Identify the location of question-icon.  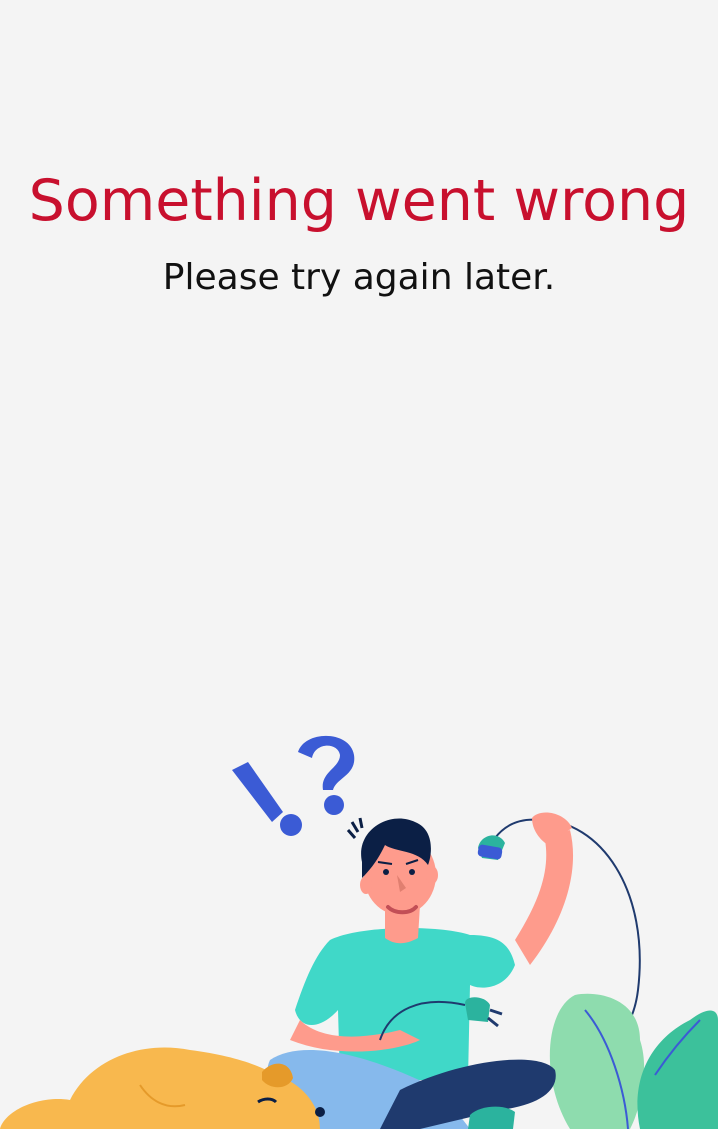
(326, 775).